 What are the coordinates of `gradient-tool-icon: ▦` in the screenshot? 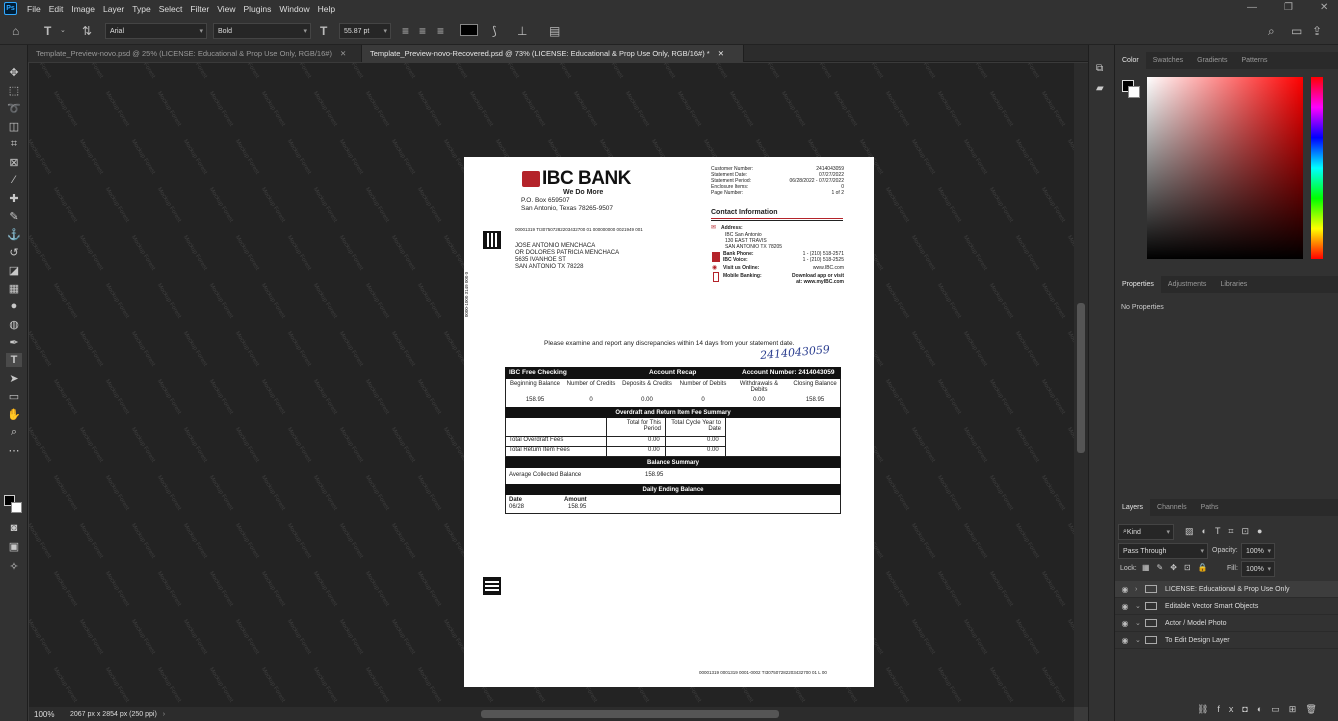 It's located at (14, 288).